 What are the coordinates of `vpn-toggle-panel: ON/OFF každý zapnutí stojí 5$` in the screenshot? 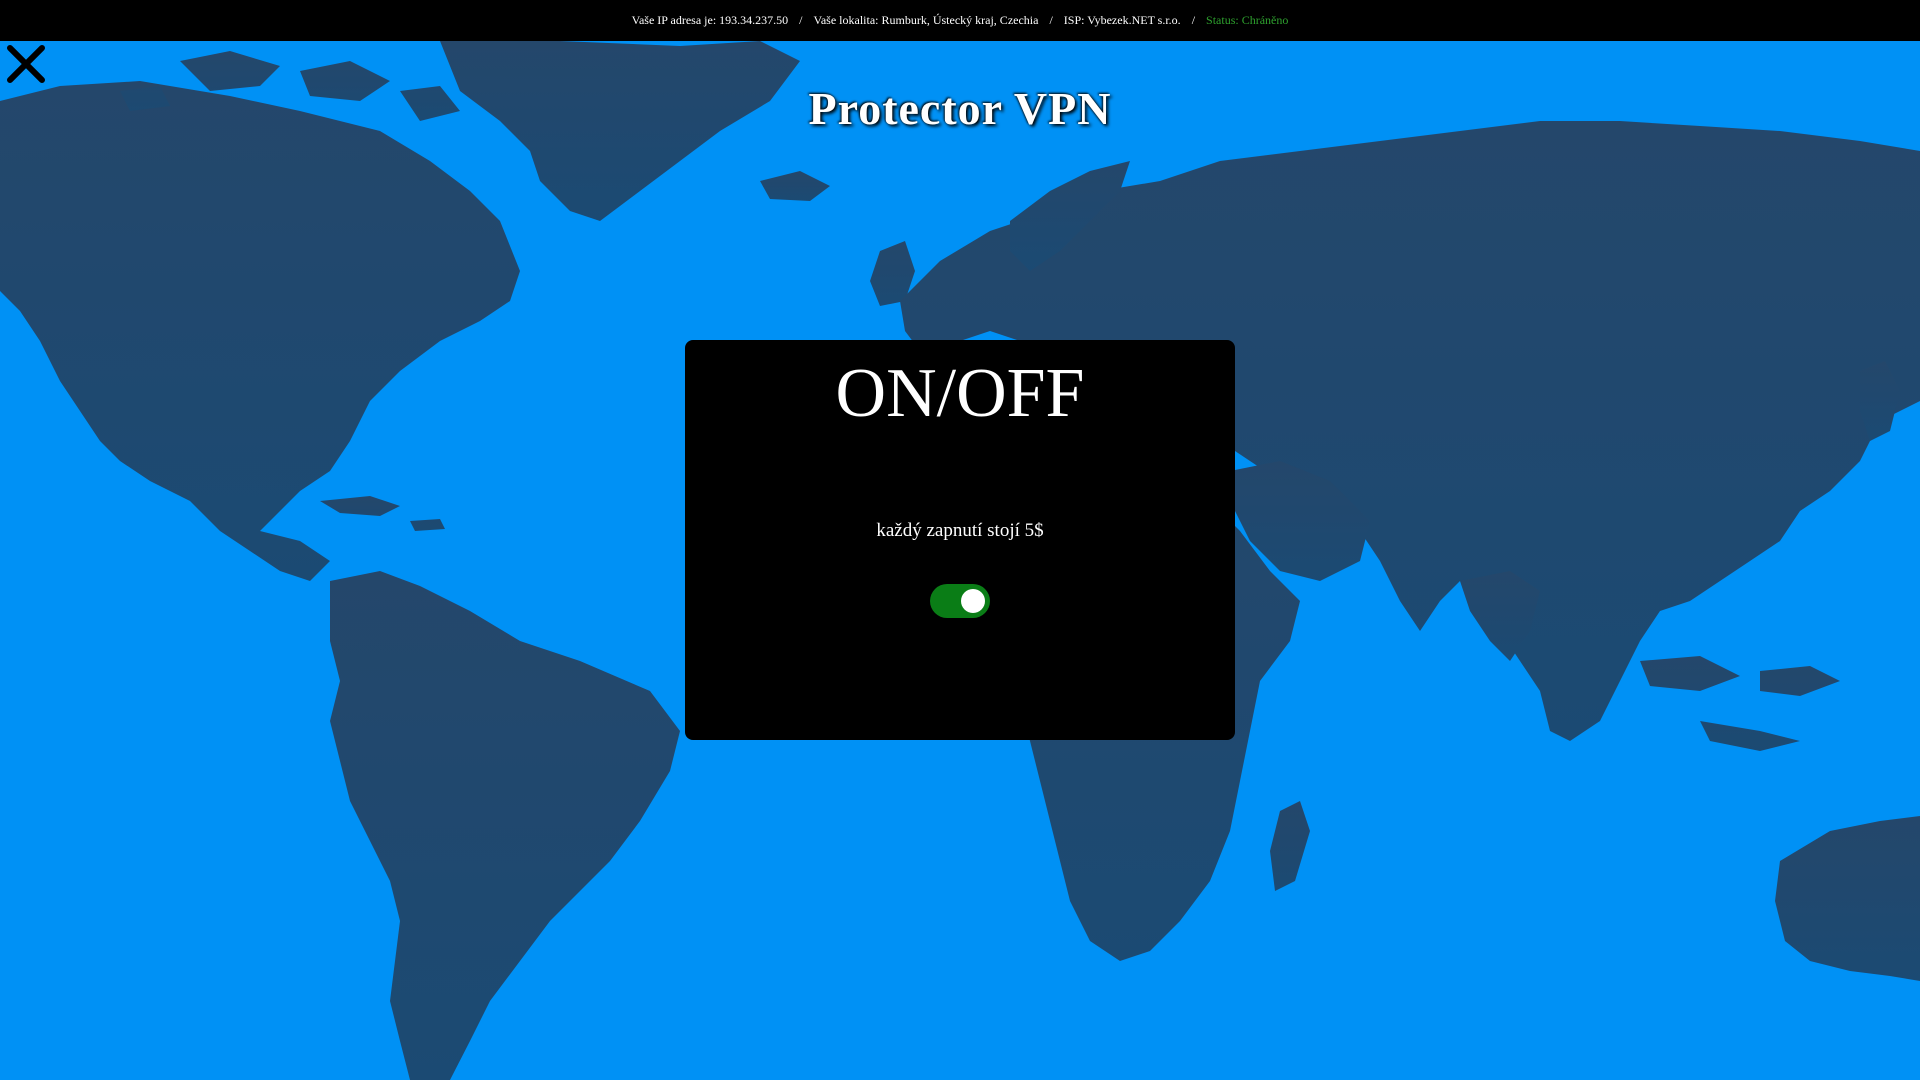 It's located at (960, 540).